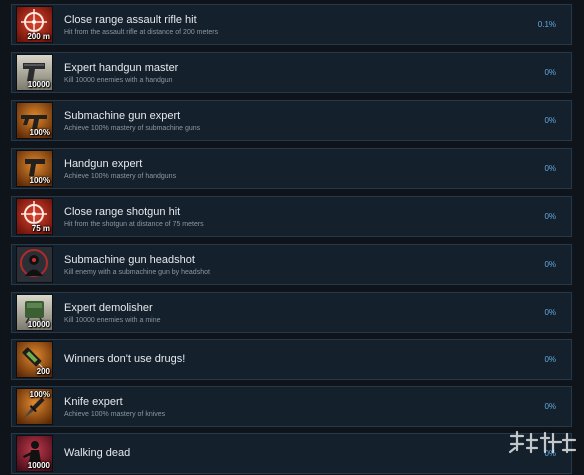  Describe the element at coordinates (34, 453) in the screenshot. I see `zombie-icon: 10000` at that location.